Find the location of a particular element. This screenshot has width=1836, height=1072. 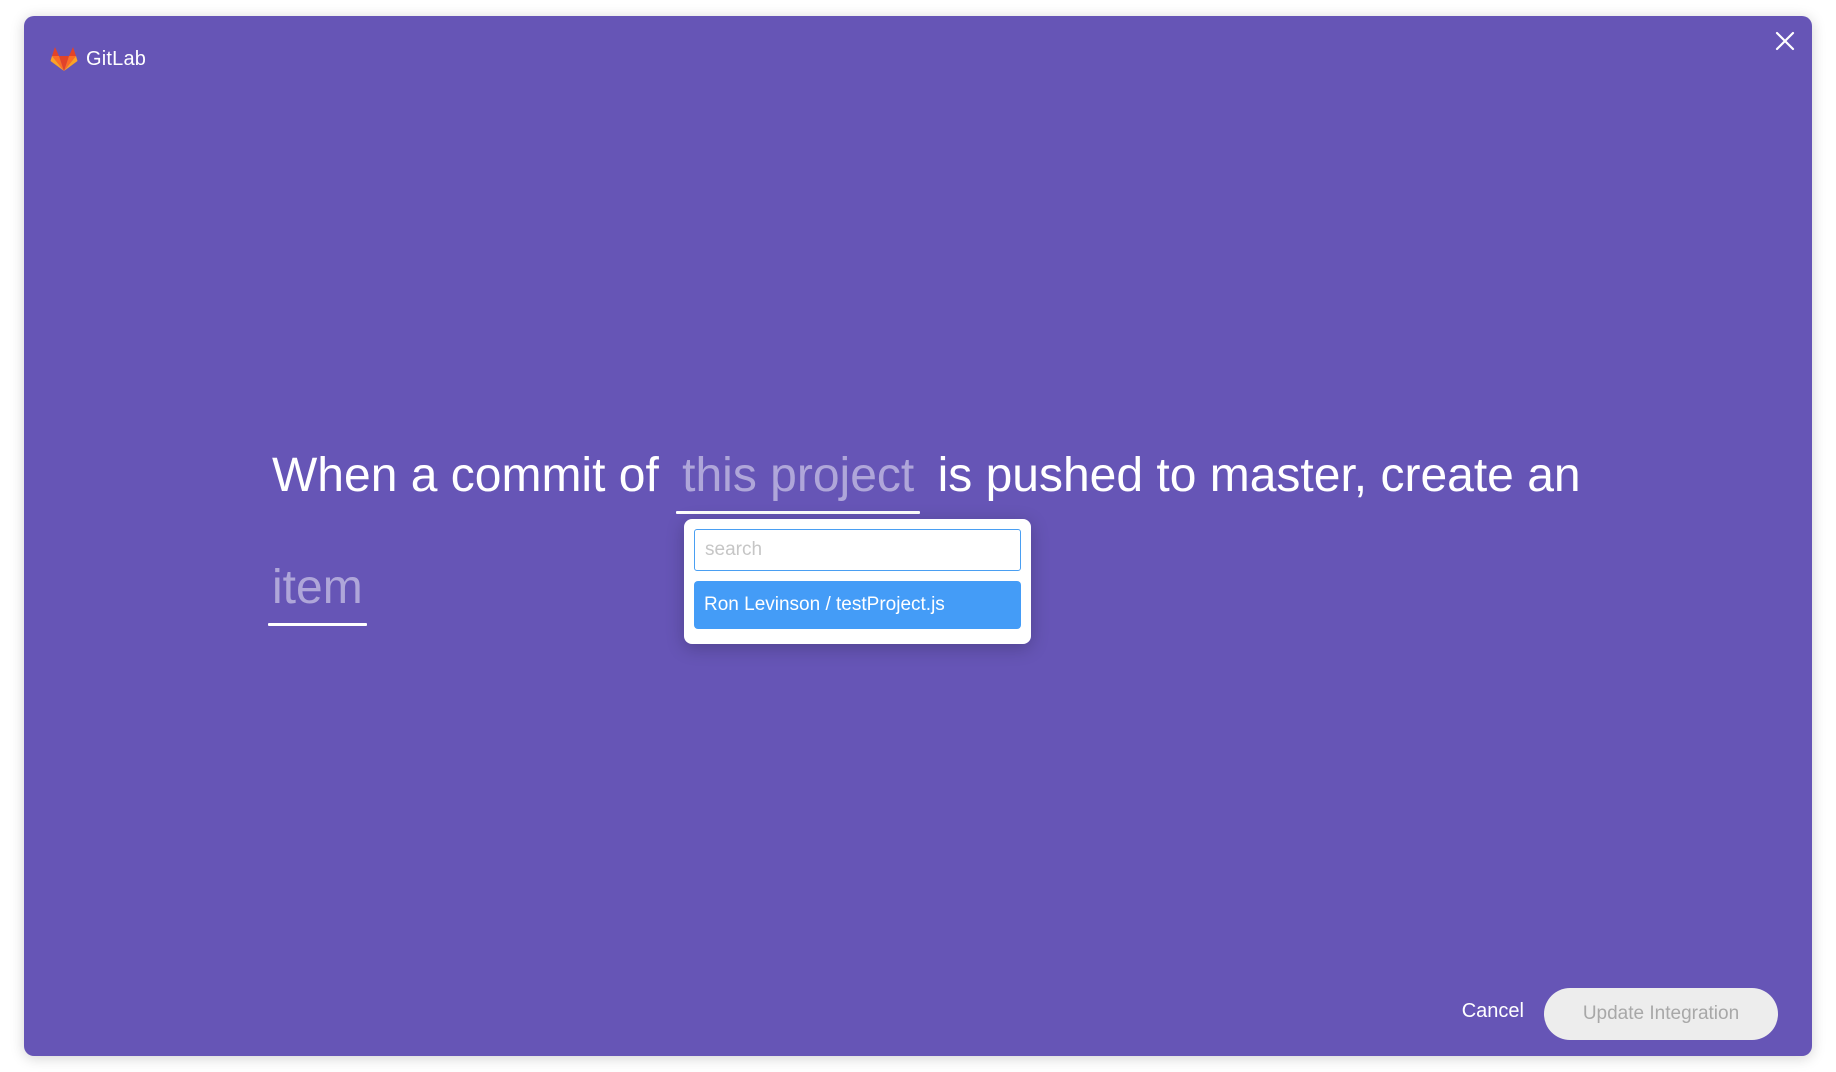

cancel-button: Cancel is located at coordinates (1493, 1011).